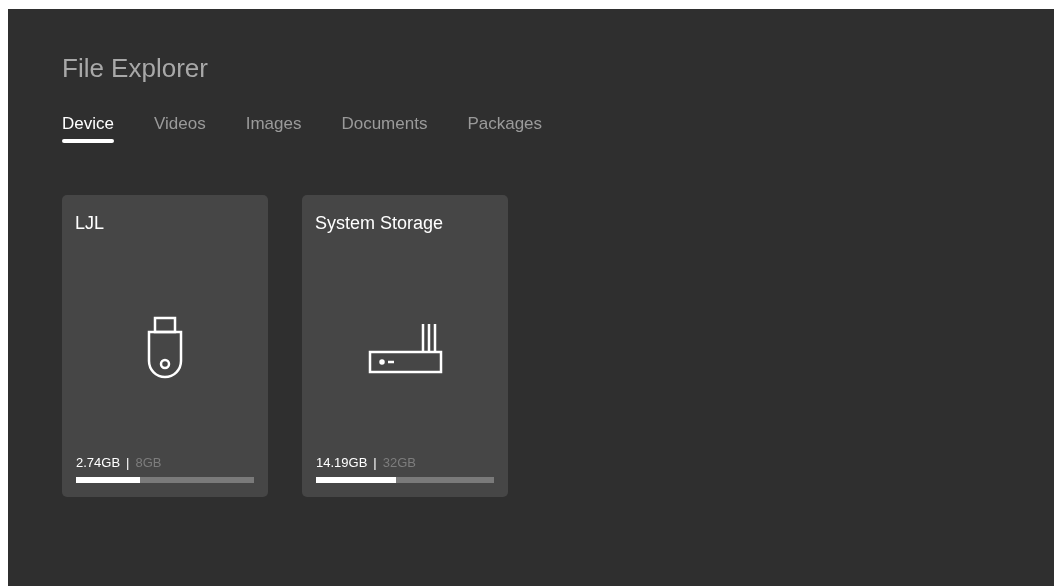  I want to click on tab: Documents, so click(384, 128).